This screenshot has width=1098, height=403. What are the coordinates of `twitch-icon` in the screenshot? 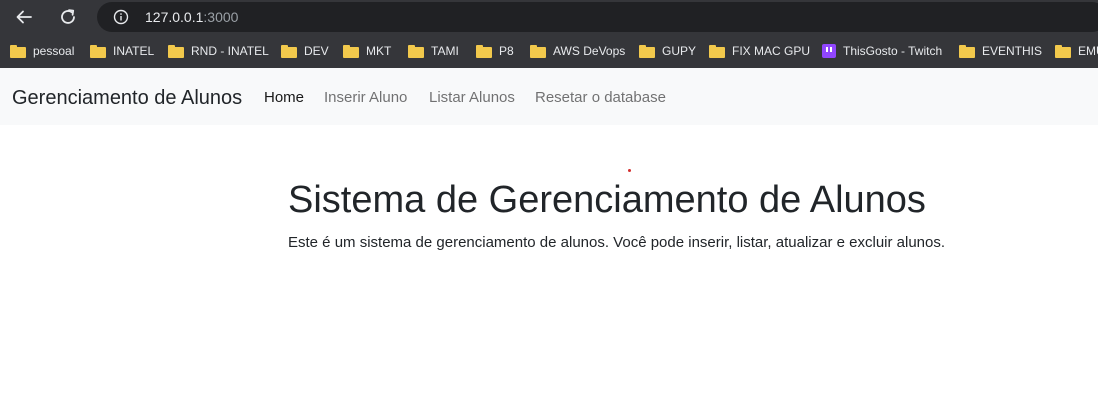 It's located at (829, 51).